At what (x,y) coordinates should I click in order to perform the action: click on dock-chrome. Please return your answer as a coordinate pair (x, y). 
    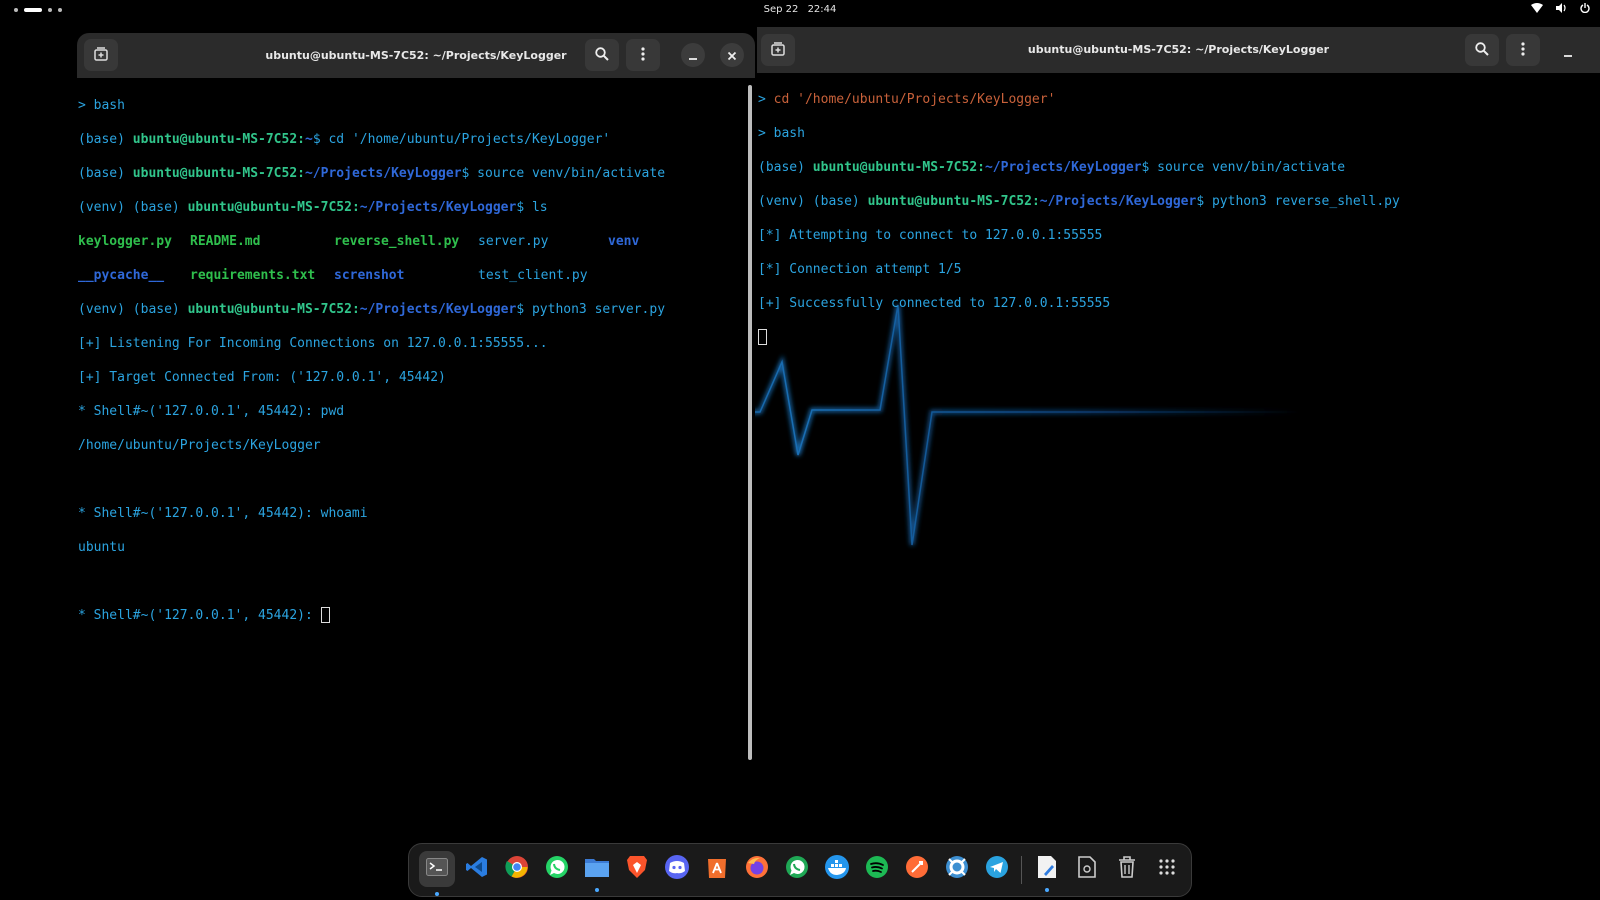
    Looking at the image, I should click on (517, 869).